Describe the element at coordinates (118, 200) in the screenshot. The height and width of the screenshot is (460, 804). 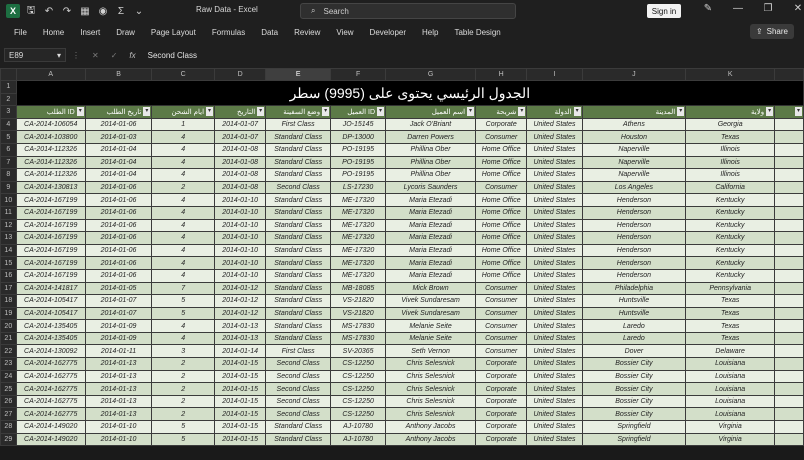
I see `table-cell: 2014-01-06` at that location.